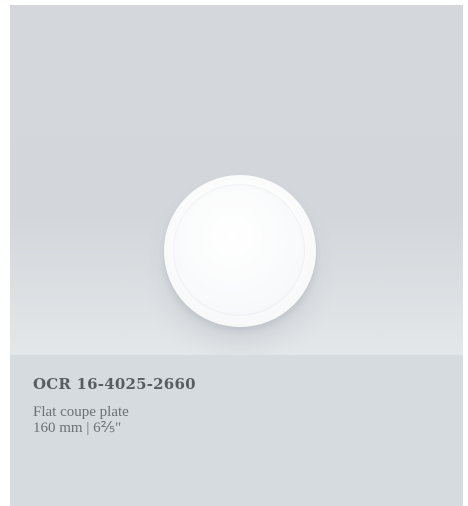 The image size is (468, 506). I want to click on plate-well, so click(239, 250).